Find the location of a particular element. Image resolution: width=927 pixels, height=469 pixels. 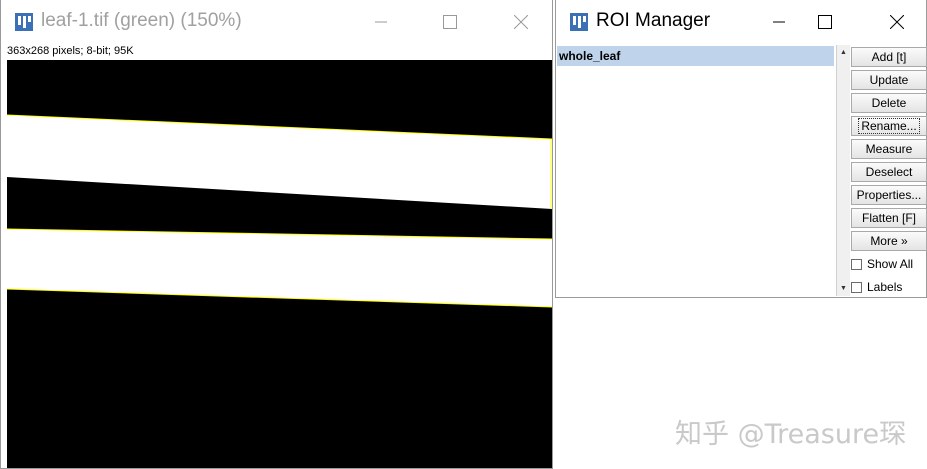

flatten-button-label: Flatten [F] is located at coordinates (889, 218).